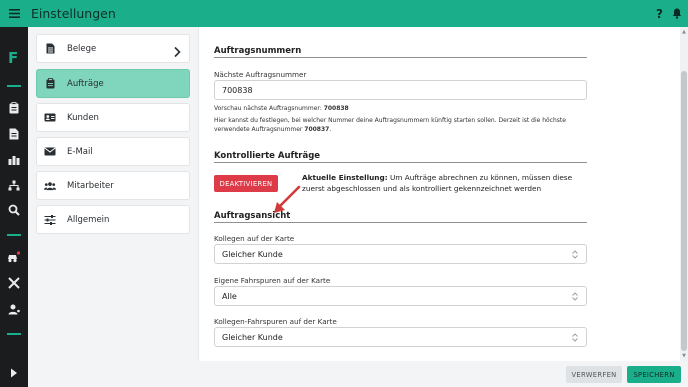  What do you see at coordinates (594, 374) in the screenshot?
I see `discard-button: VERWERFEN` at bounding box center [594, 374].